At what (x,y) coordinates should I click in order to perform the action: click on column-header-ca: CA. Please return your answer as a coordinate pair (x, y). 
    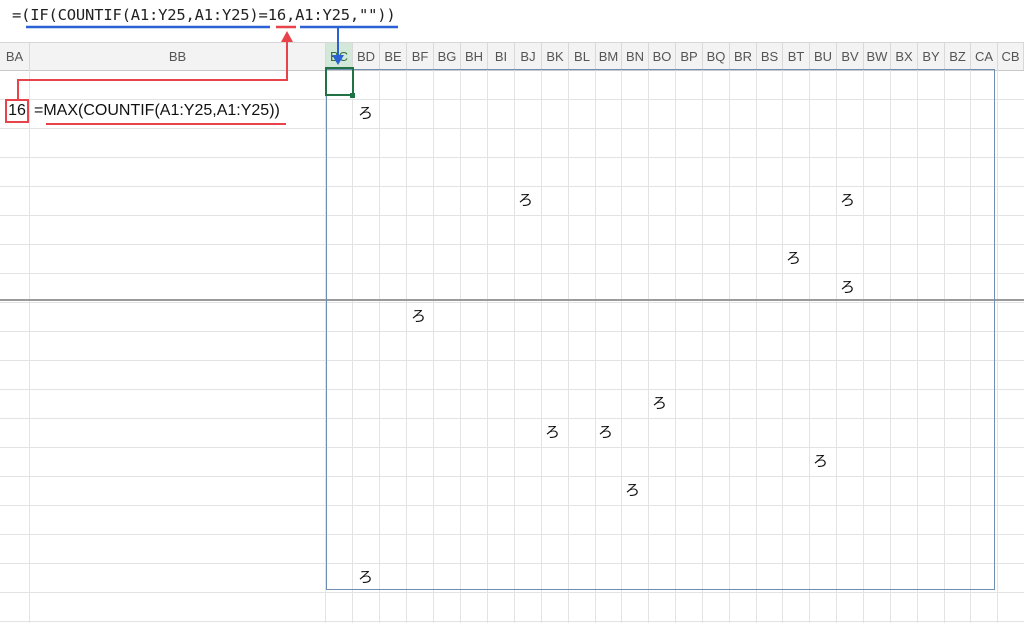
    Looking at the image, I should click on (984, 56).